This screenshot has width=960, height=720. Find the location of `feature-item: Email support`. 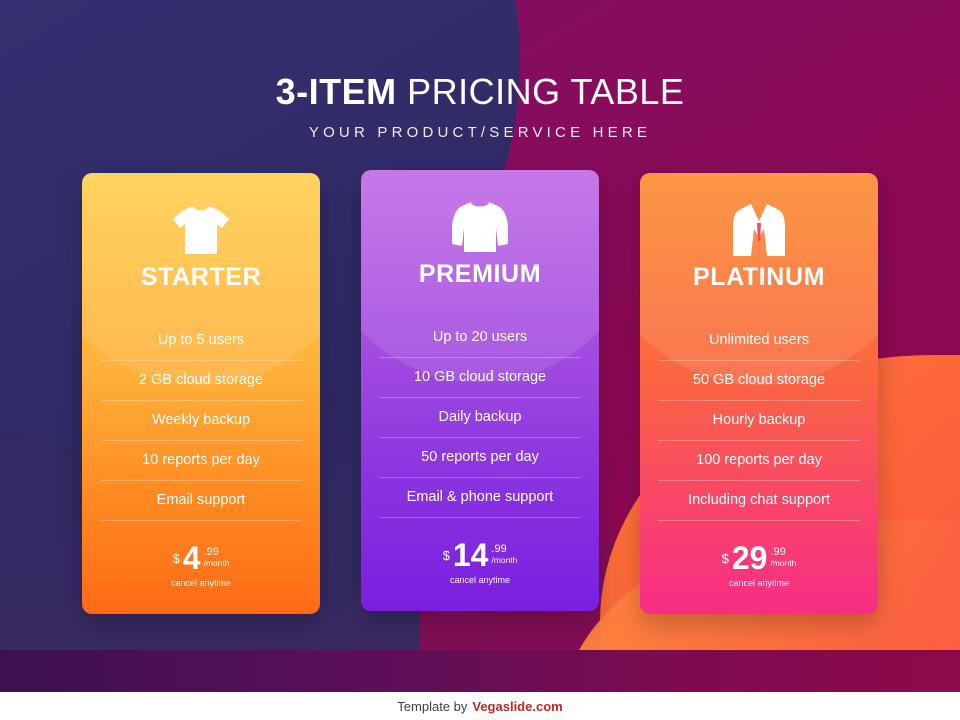

feature-item: Email support is located at coordinates (201, 501).